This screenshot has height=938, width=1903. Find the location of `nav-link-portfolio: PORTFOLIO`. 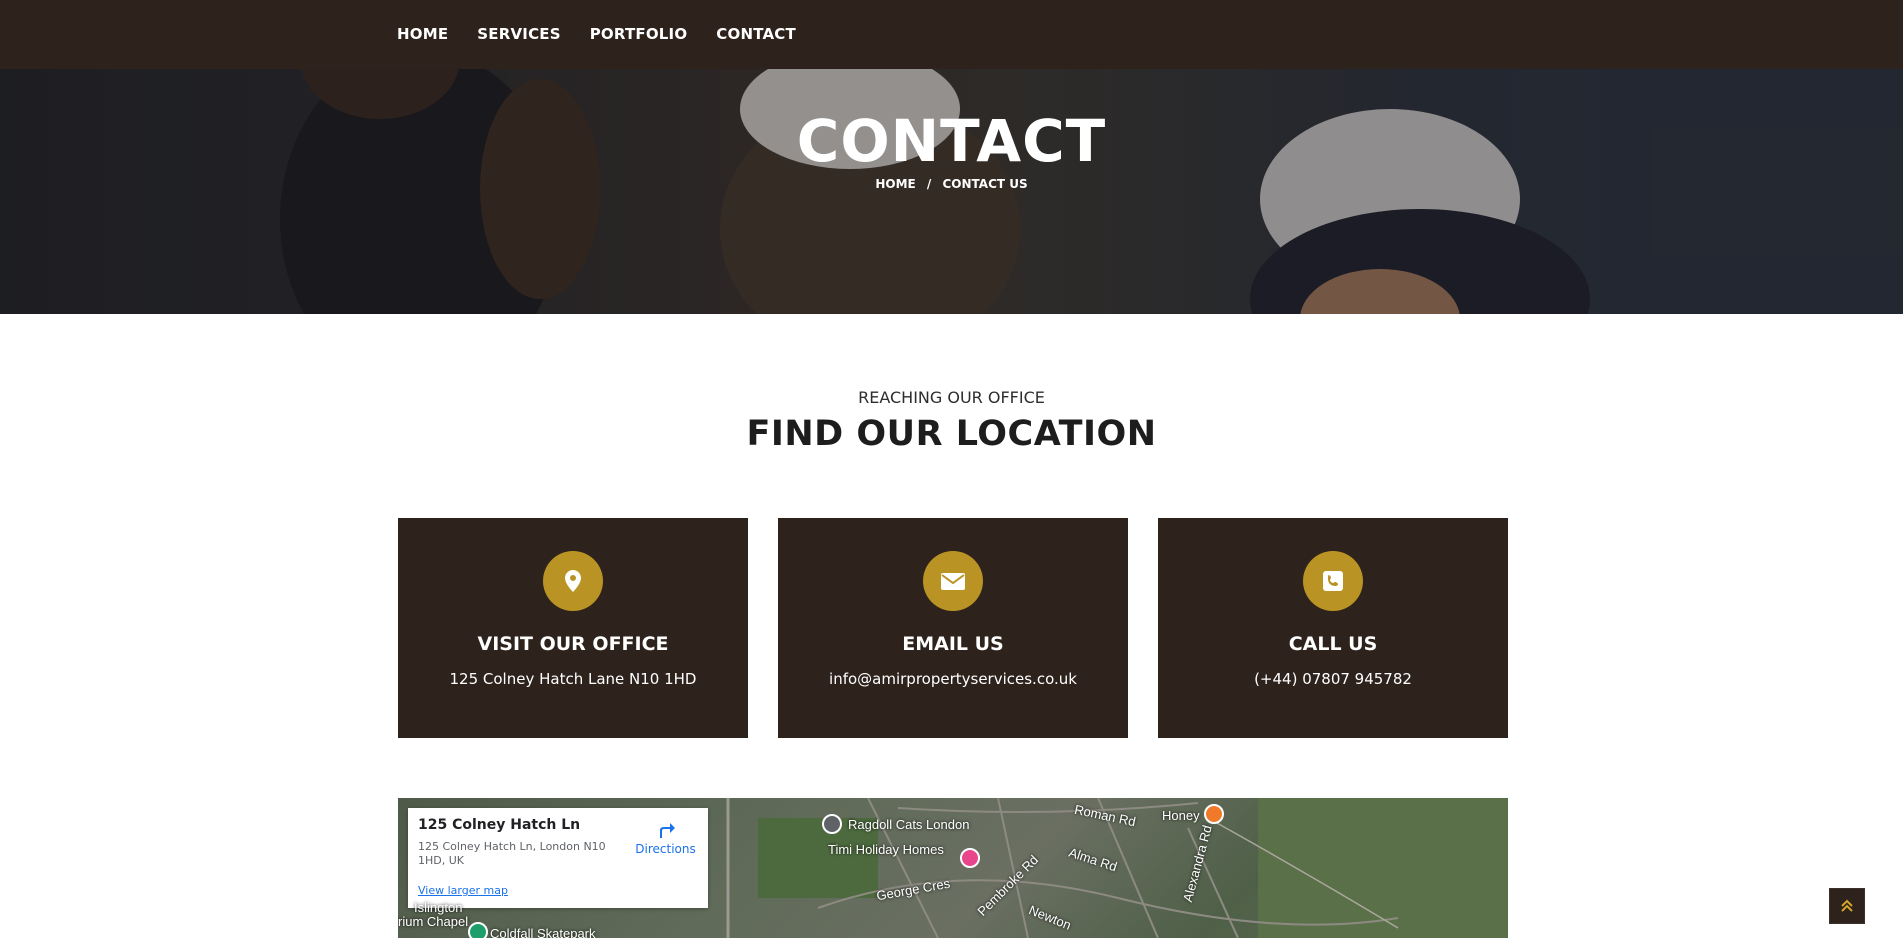

nav-link-portfolio: PORTFOLIO is located at coordinates (639, 34).